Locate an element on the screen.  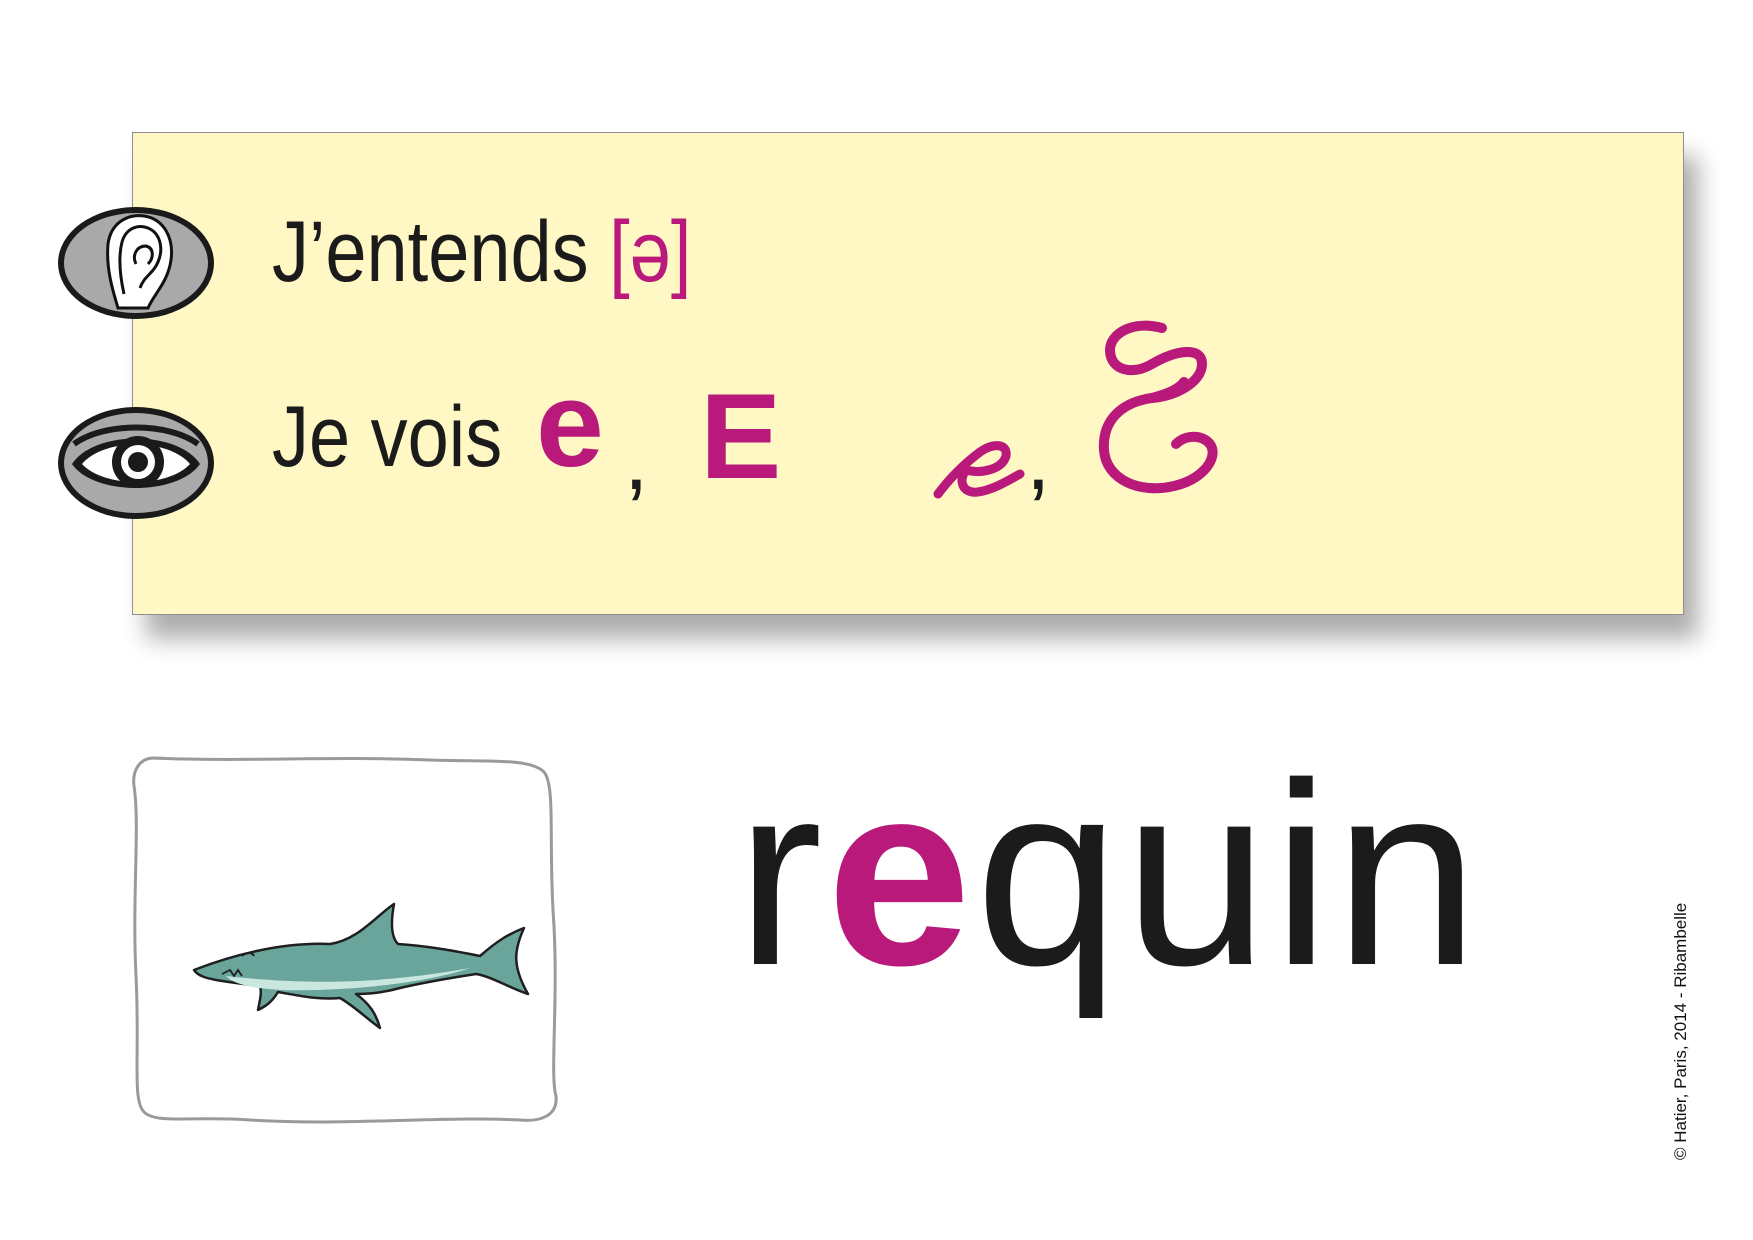
copyright-text: © Hatier, Paris, 2014 - Ribambelle is located at coordinates (1680, 1031).